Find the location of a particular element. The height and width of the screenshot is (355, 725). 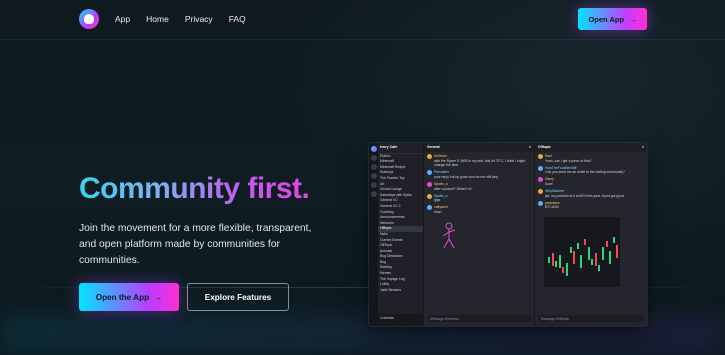

open-the-app-button: Open the App → is located at coordinates (129, 297).